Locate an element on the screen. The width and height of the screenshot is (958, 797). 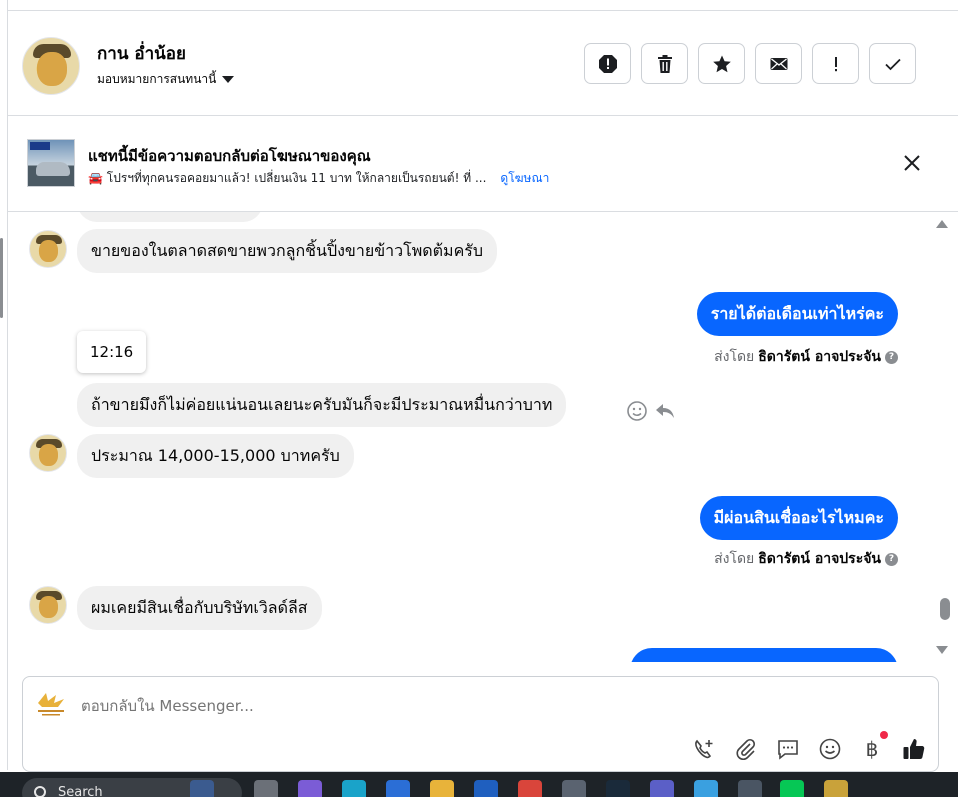
trash-icon is located at coordinates (664, 63).